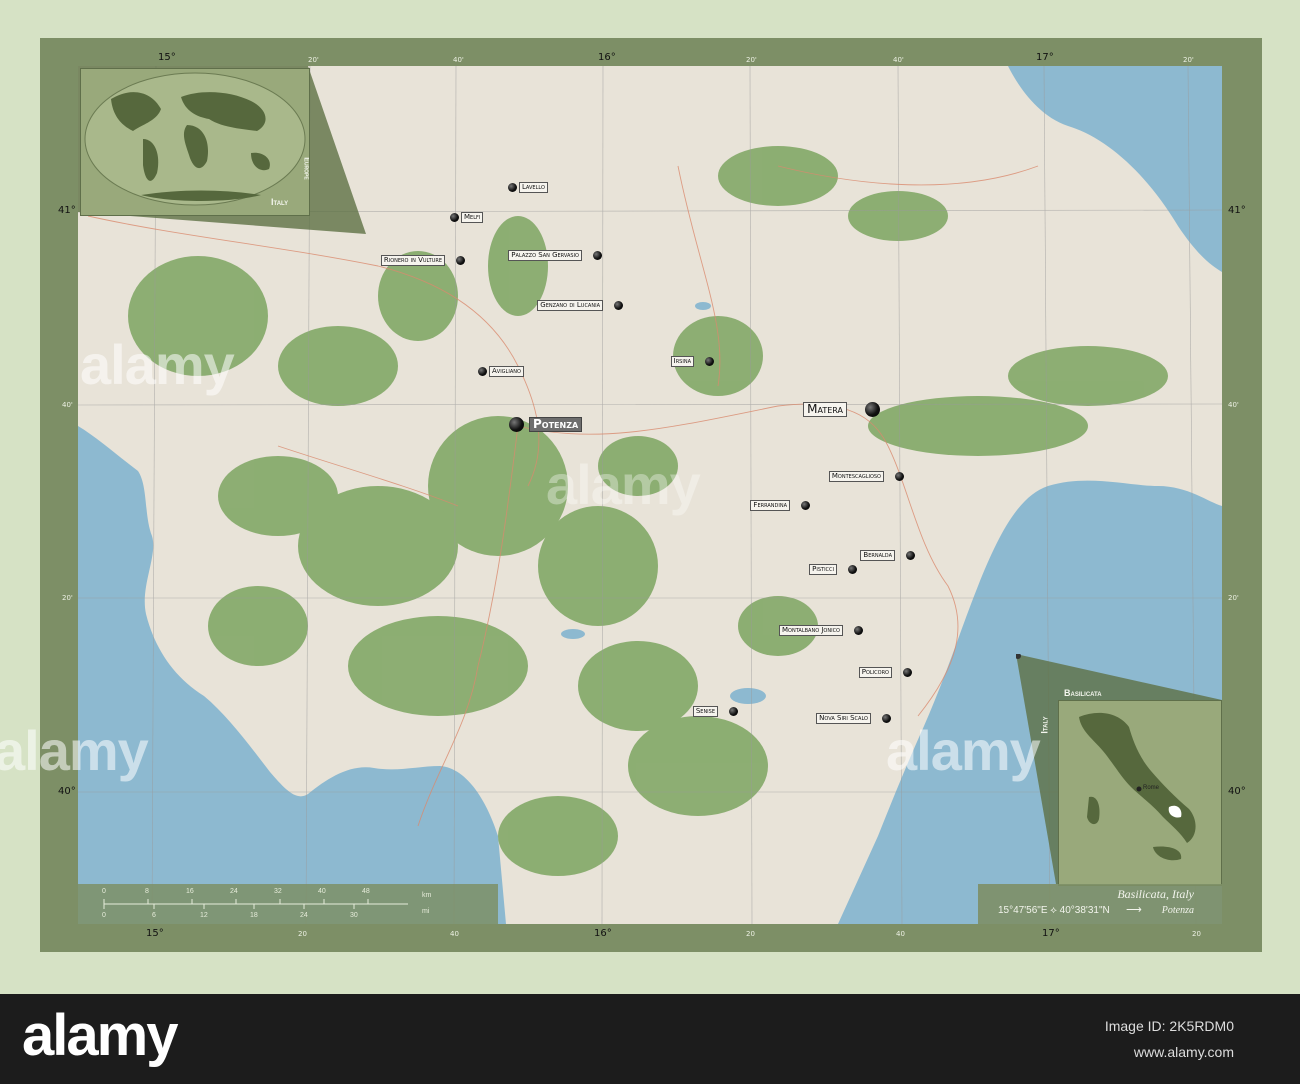  Describe the element at coordinates (1051, 933) in the screenshot. I see `bottom-tick-label: 17°` at that location.